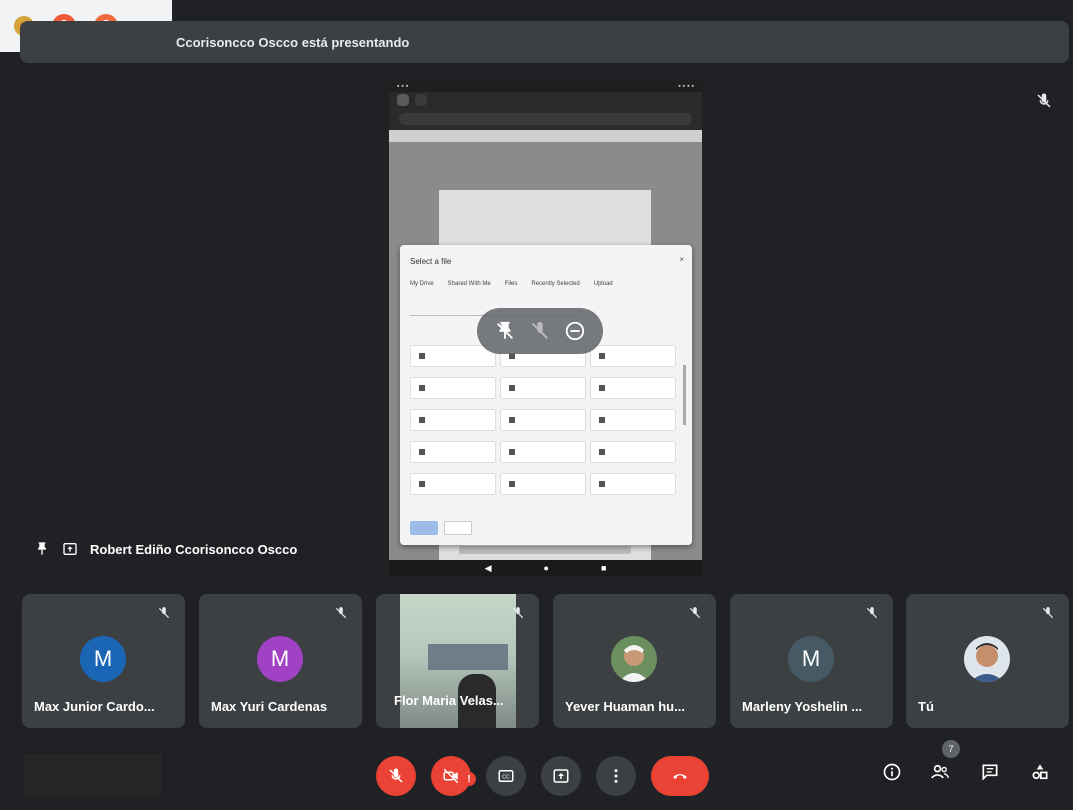  What do you see at coordinates (424, 528) in the screenshot?
I see `dialog-select-button` at bounding box center [424, 528].